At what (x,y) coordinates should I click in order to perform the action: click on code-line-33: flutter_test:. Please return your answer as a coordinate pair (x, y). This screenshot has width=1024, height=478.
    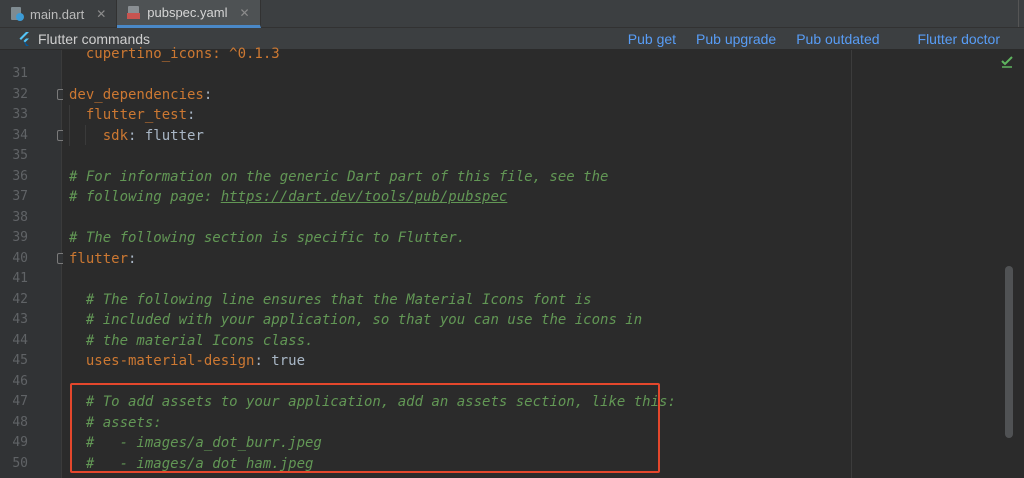
    Looking at the image, I should click on (140, 115).